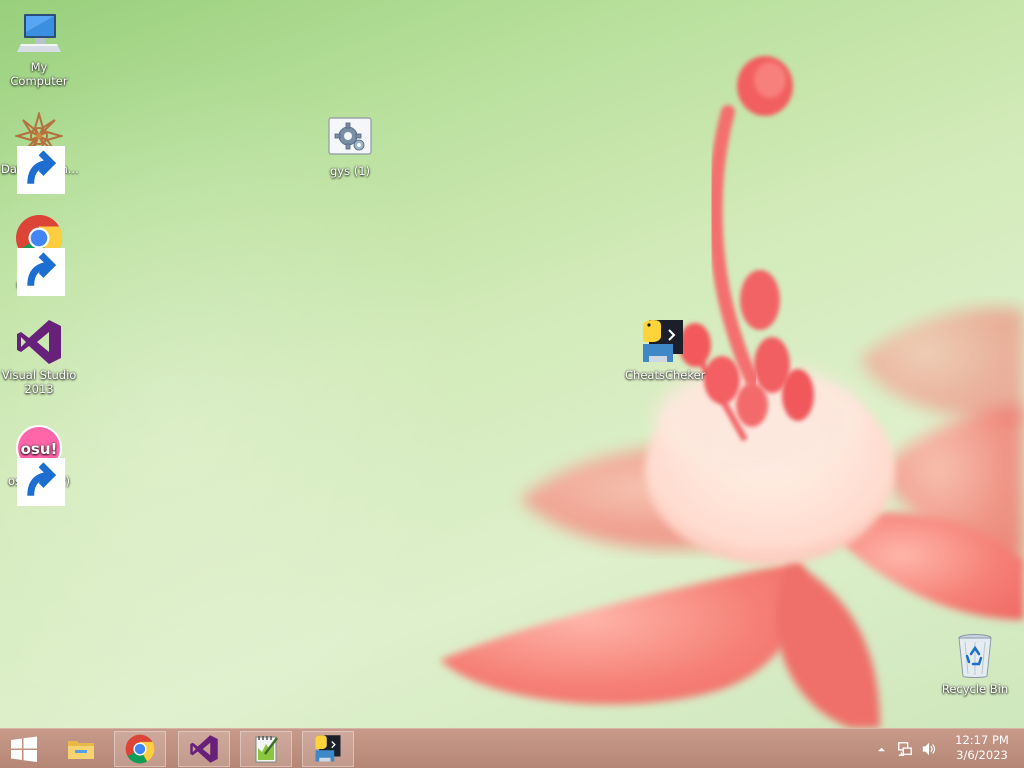 This screenshot has height=768, width=1024. I want to click on clock-date: 3/6/2023, so click(982, 755).